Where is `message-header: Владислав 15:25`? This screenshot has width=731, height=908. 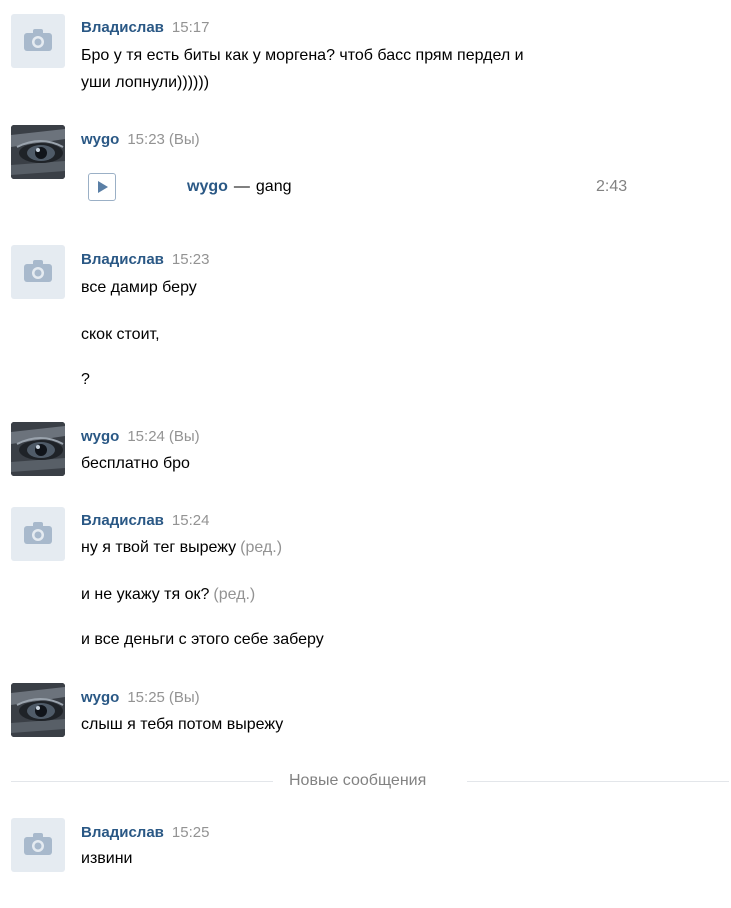
message-header: Владислав 15:25 is located at coordinates (145, 833).